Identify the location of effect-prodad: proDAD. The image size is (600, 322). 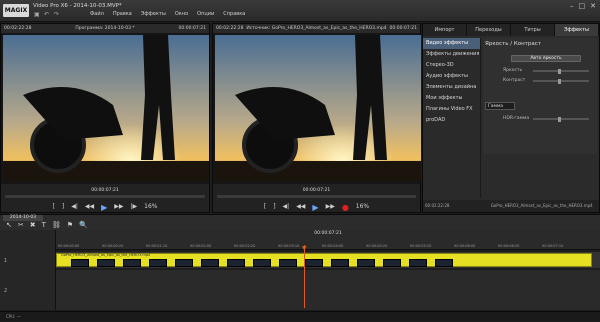
(451, 120).